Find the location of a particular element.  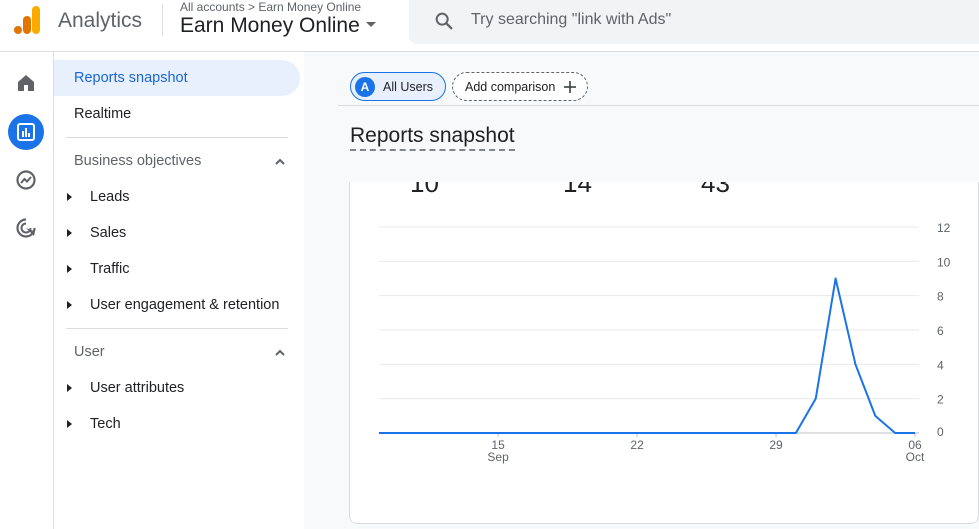

add-comparison-button: Add comparison is located at coordinates (520, 86).